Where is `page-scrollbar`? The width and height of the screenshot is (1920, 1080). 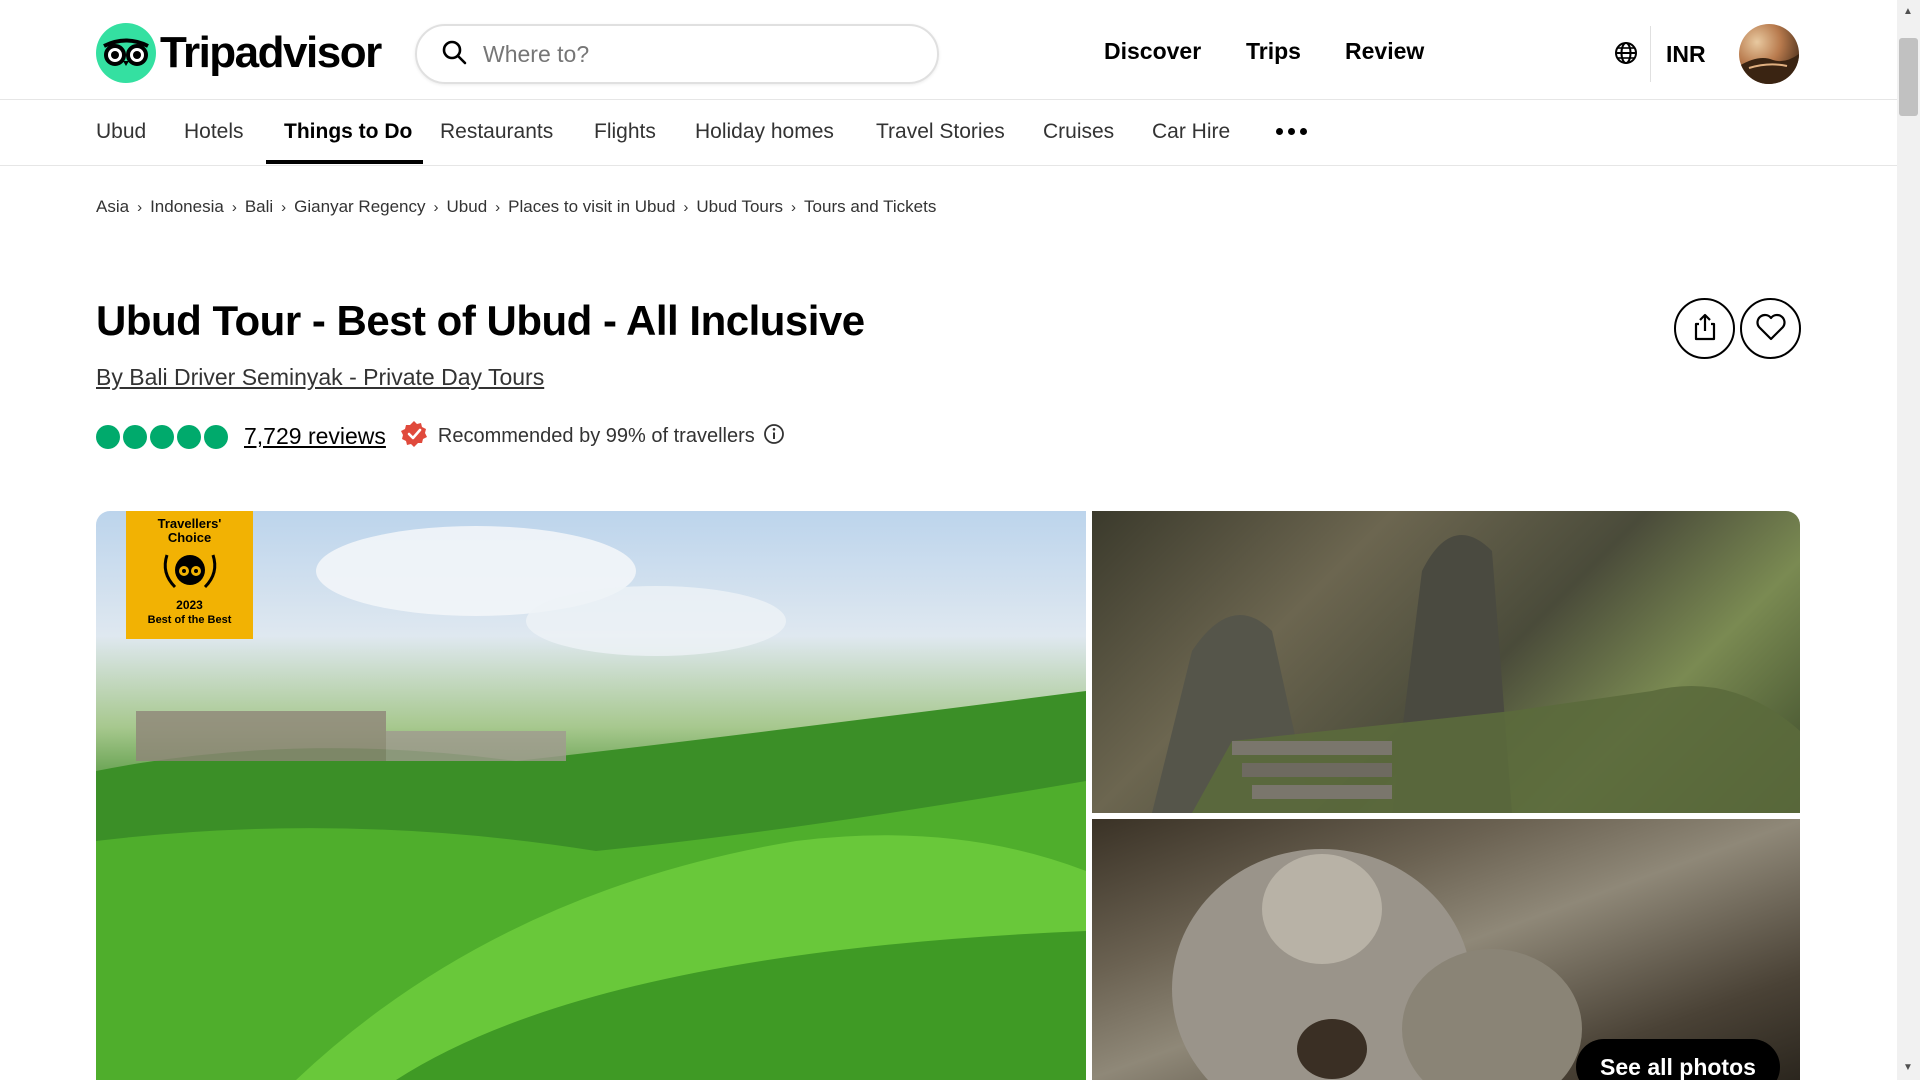
page-scrollbar is located at coordinates (1908, 540).